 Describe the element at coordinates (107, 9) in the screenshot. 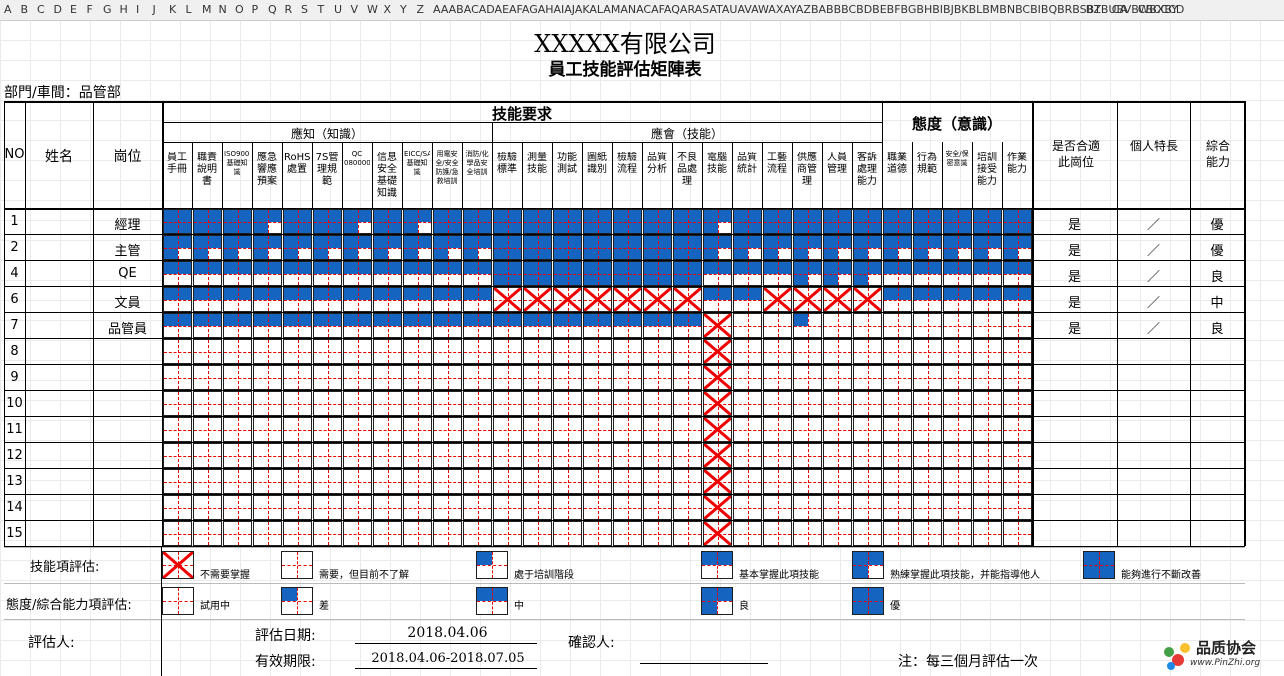

I see `column-letter: G` at that location.